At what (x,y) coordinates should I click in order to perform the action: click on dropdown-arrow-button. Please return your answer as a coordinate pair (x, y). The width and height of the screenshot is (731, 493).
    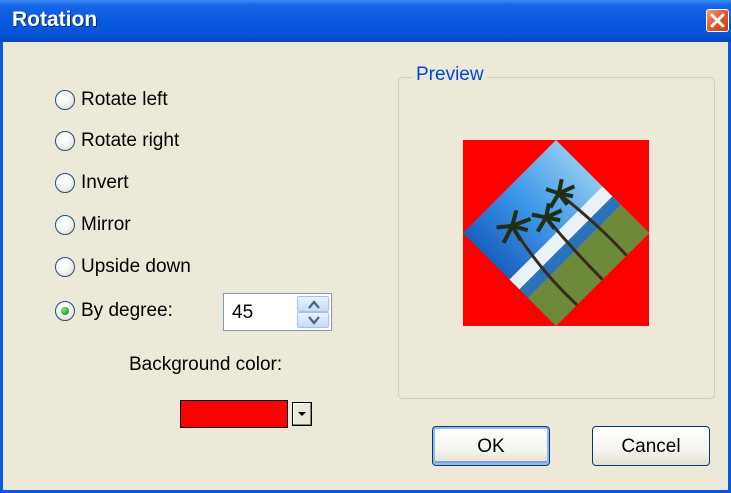
    Looking at the image, I should click on (302, 414).